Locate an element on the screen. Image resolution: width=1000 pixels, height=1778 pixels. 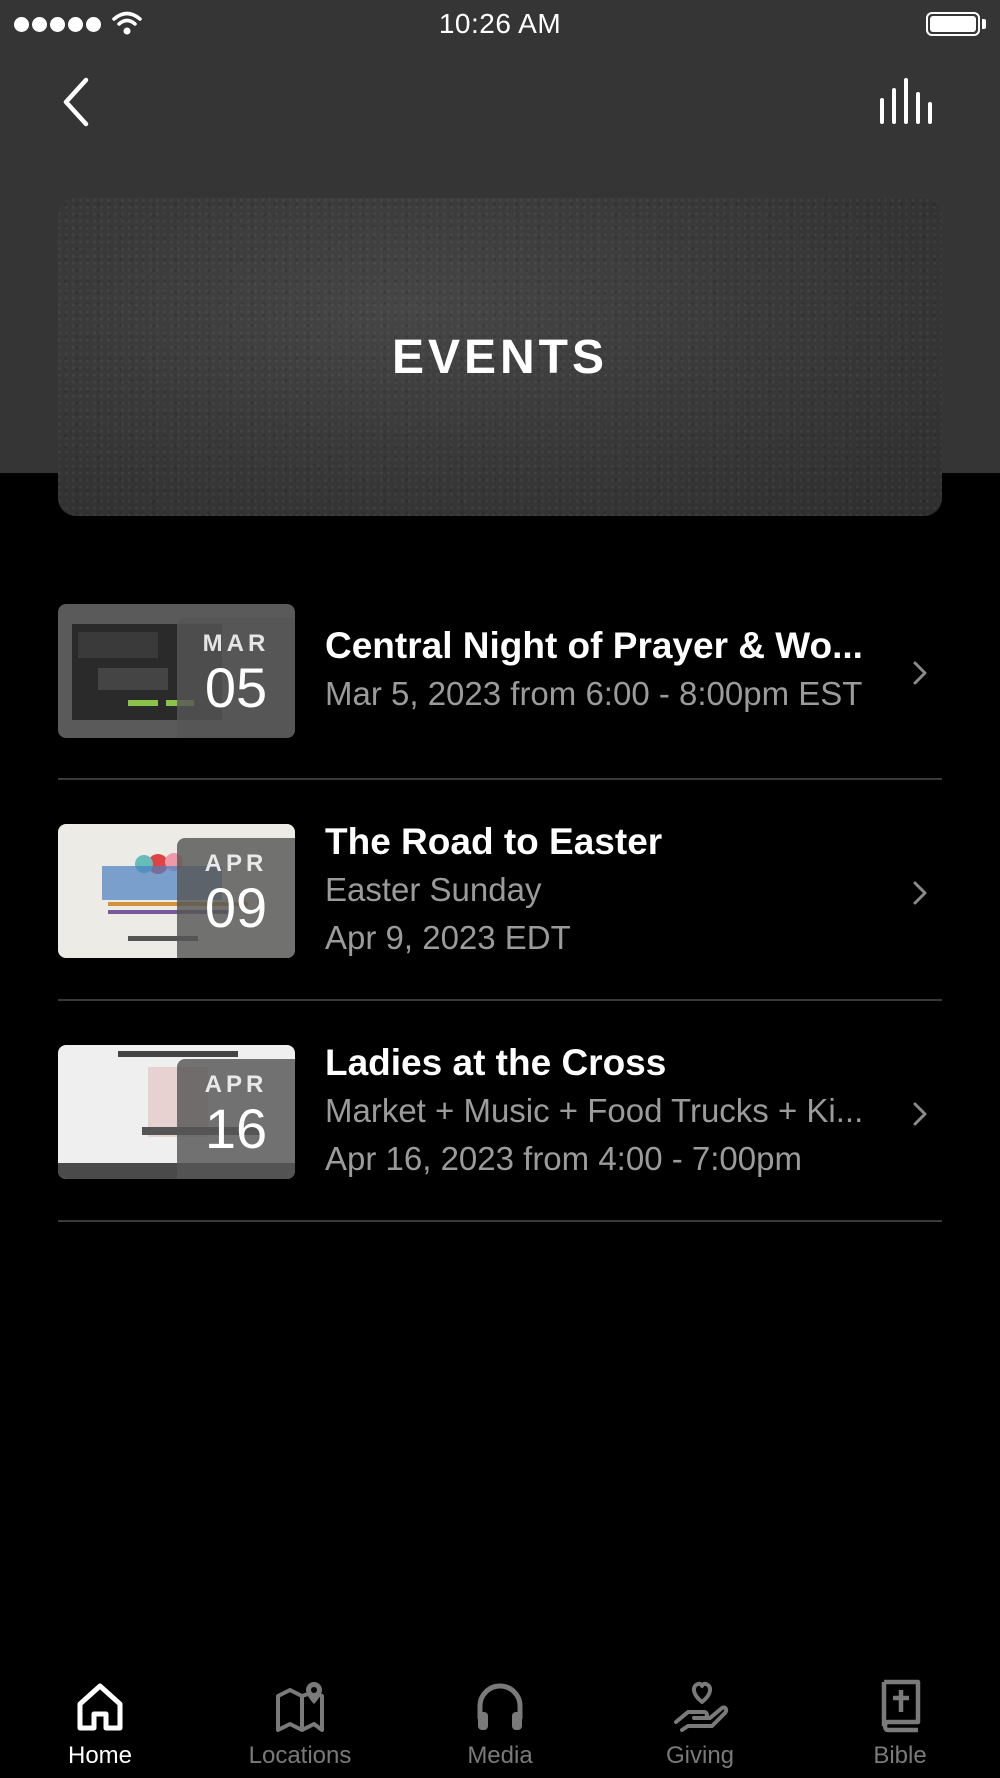
tab-giving: Giving is located at coordinates (700, 1719).